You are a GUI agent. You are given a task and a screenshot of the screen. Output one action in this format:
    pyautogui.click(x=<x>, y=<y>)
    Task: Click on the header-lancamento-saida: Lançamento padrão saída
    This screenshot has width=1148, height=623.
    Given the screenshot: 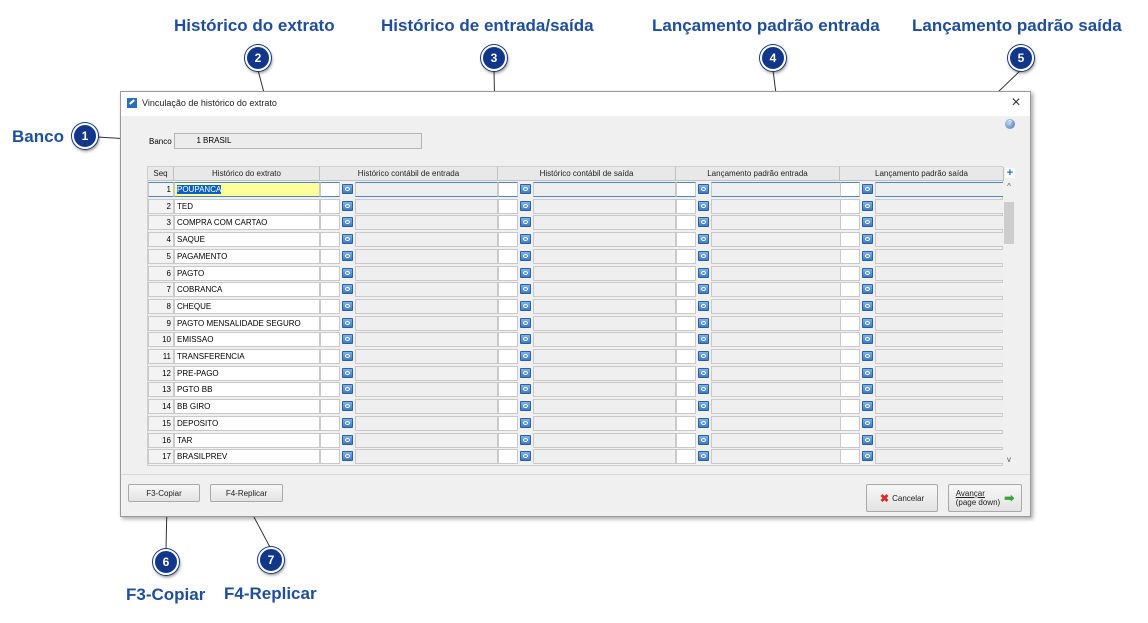 What is the action you would take?
    pyautogui.click(x=922, y=174)
    